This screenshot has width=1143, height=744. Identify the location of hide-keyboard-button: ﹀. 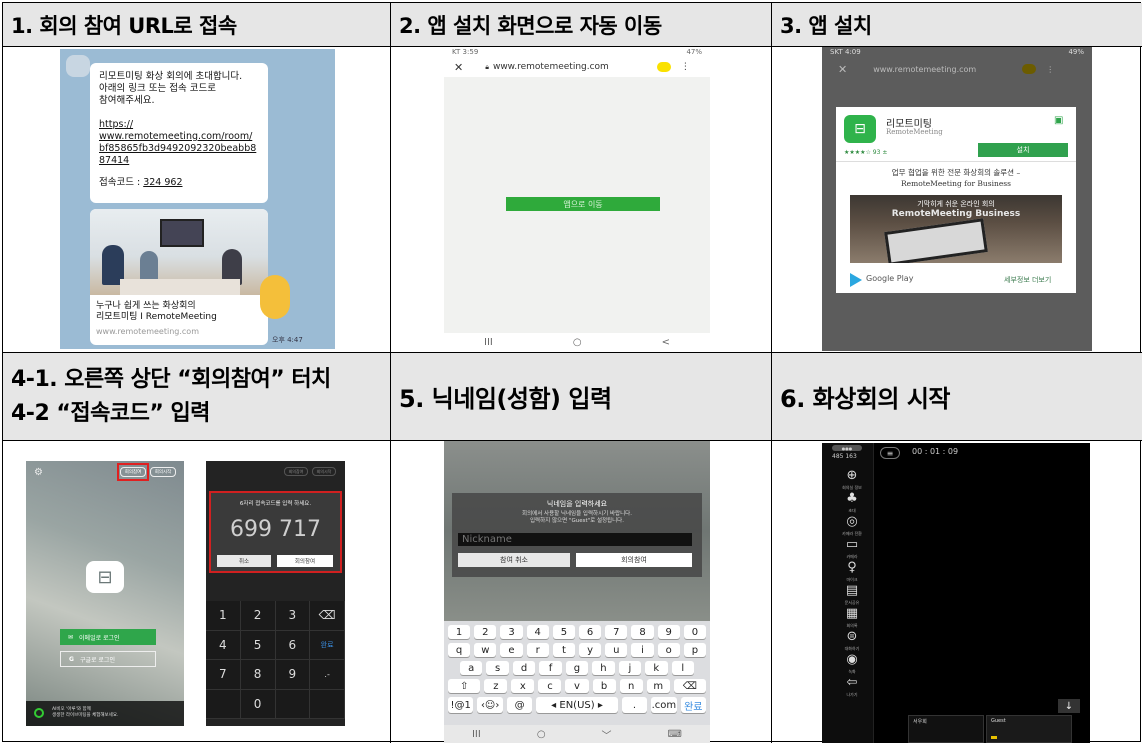
(607, 734).